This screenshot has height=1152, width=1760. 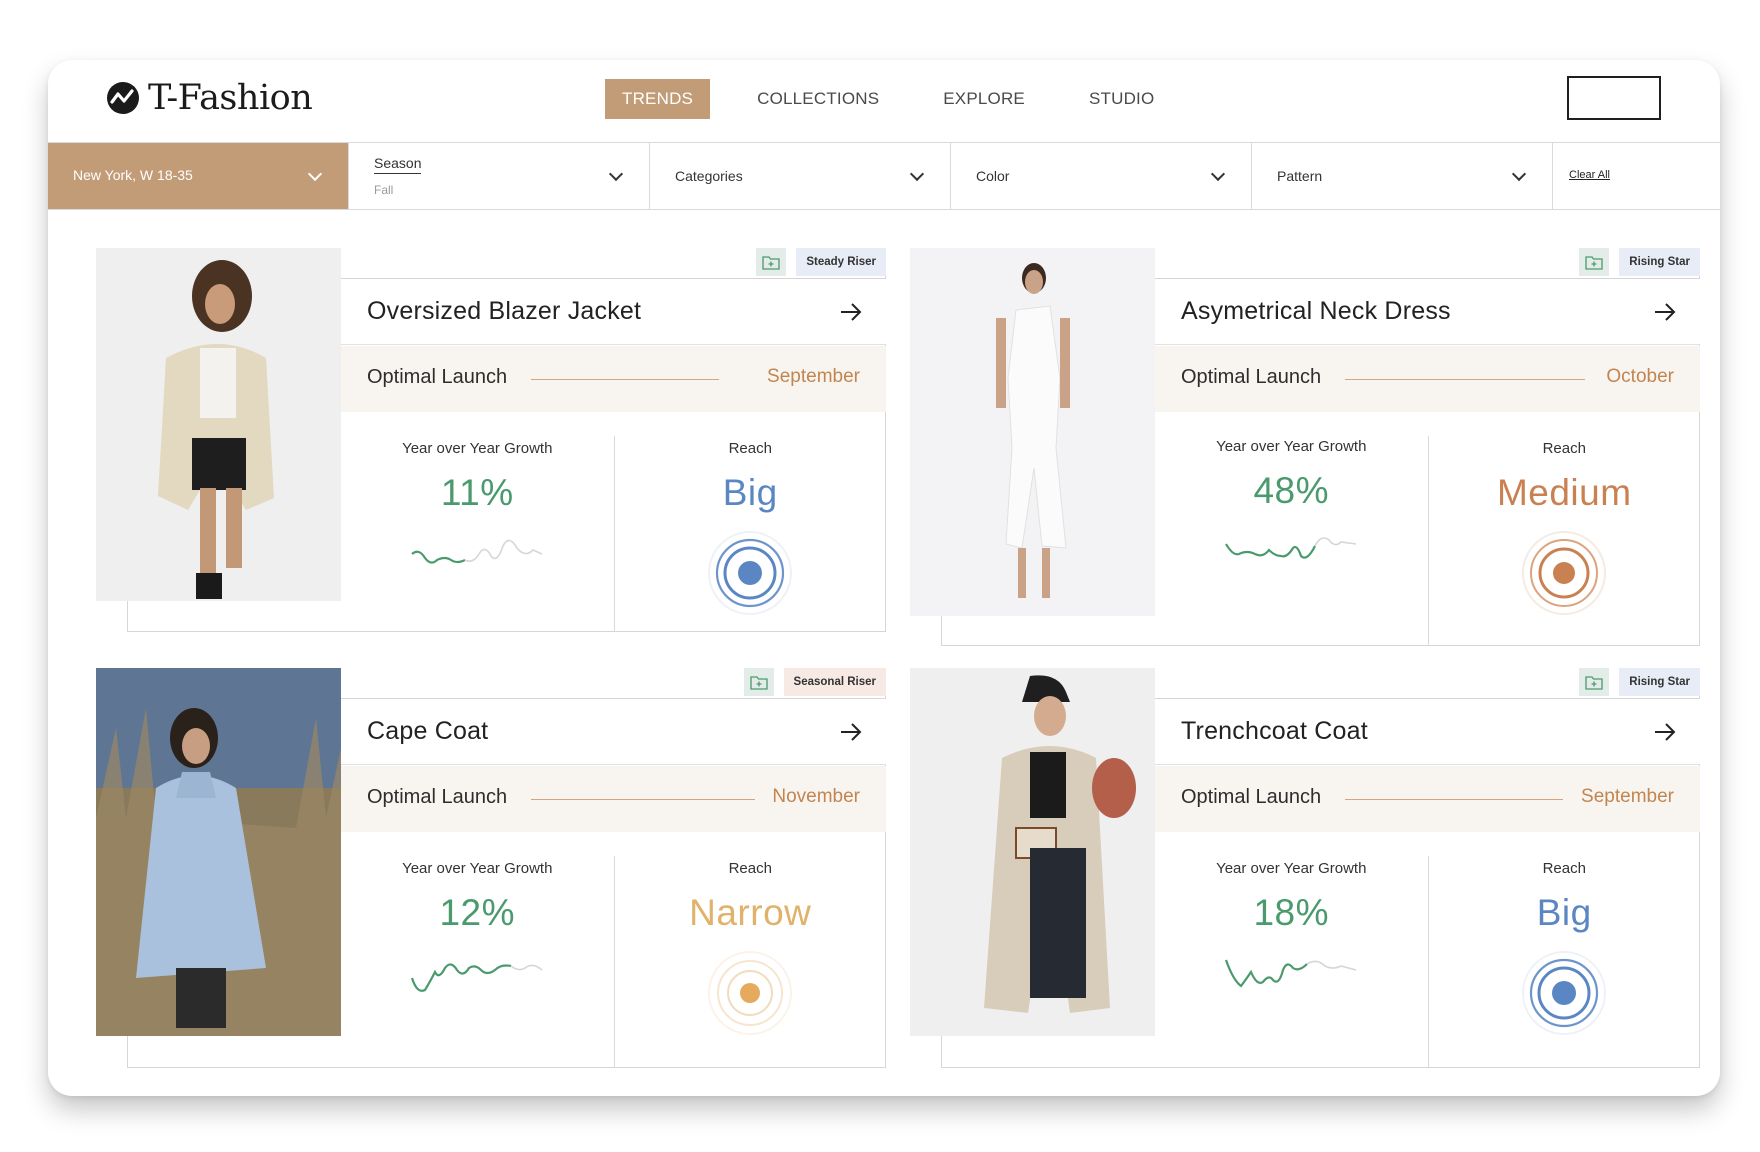 I want to click on metrics: Year over Year Growth 48% Reach Medium, so click(x=1427, y=529).